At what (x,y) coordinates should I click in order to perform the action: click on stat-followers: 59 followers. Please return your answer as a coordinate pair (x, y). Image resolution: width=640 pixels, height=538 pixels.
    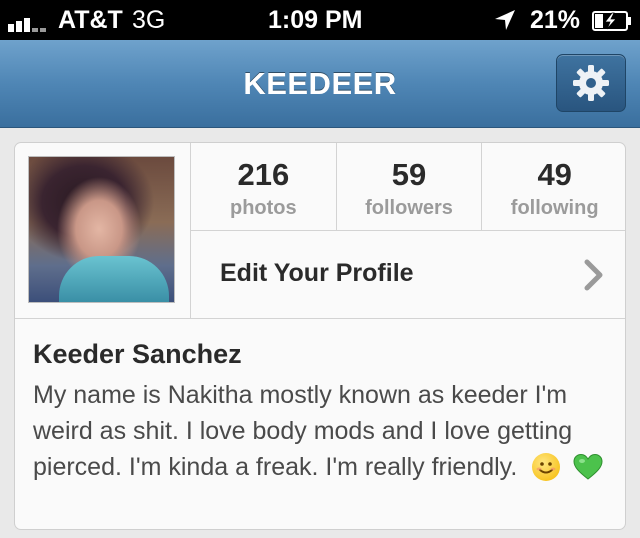
    Looking at the image, I should click on (410, 186).